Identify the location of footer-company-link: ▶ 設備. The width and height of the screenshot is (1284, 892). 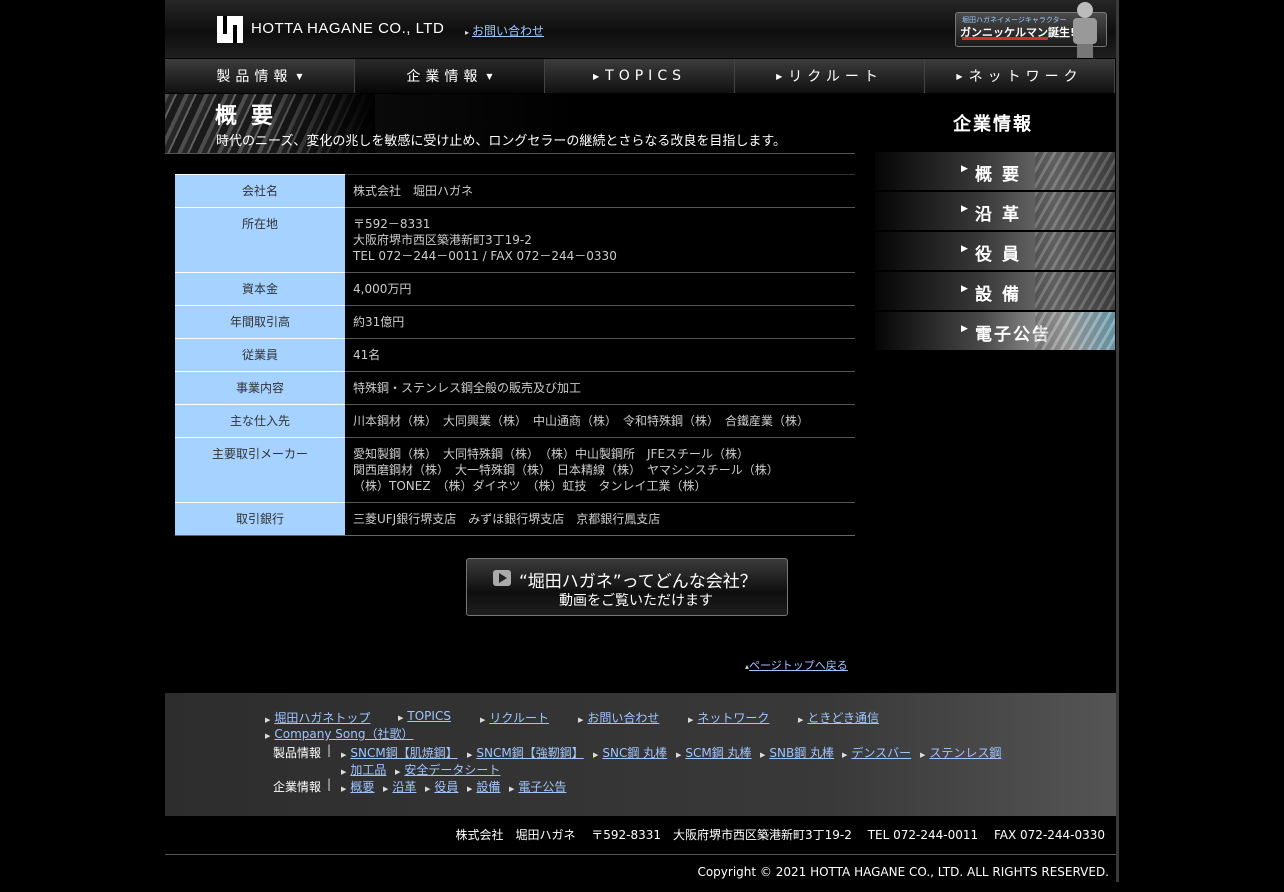
(483, 786).